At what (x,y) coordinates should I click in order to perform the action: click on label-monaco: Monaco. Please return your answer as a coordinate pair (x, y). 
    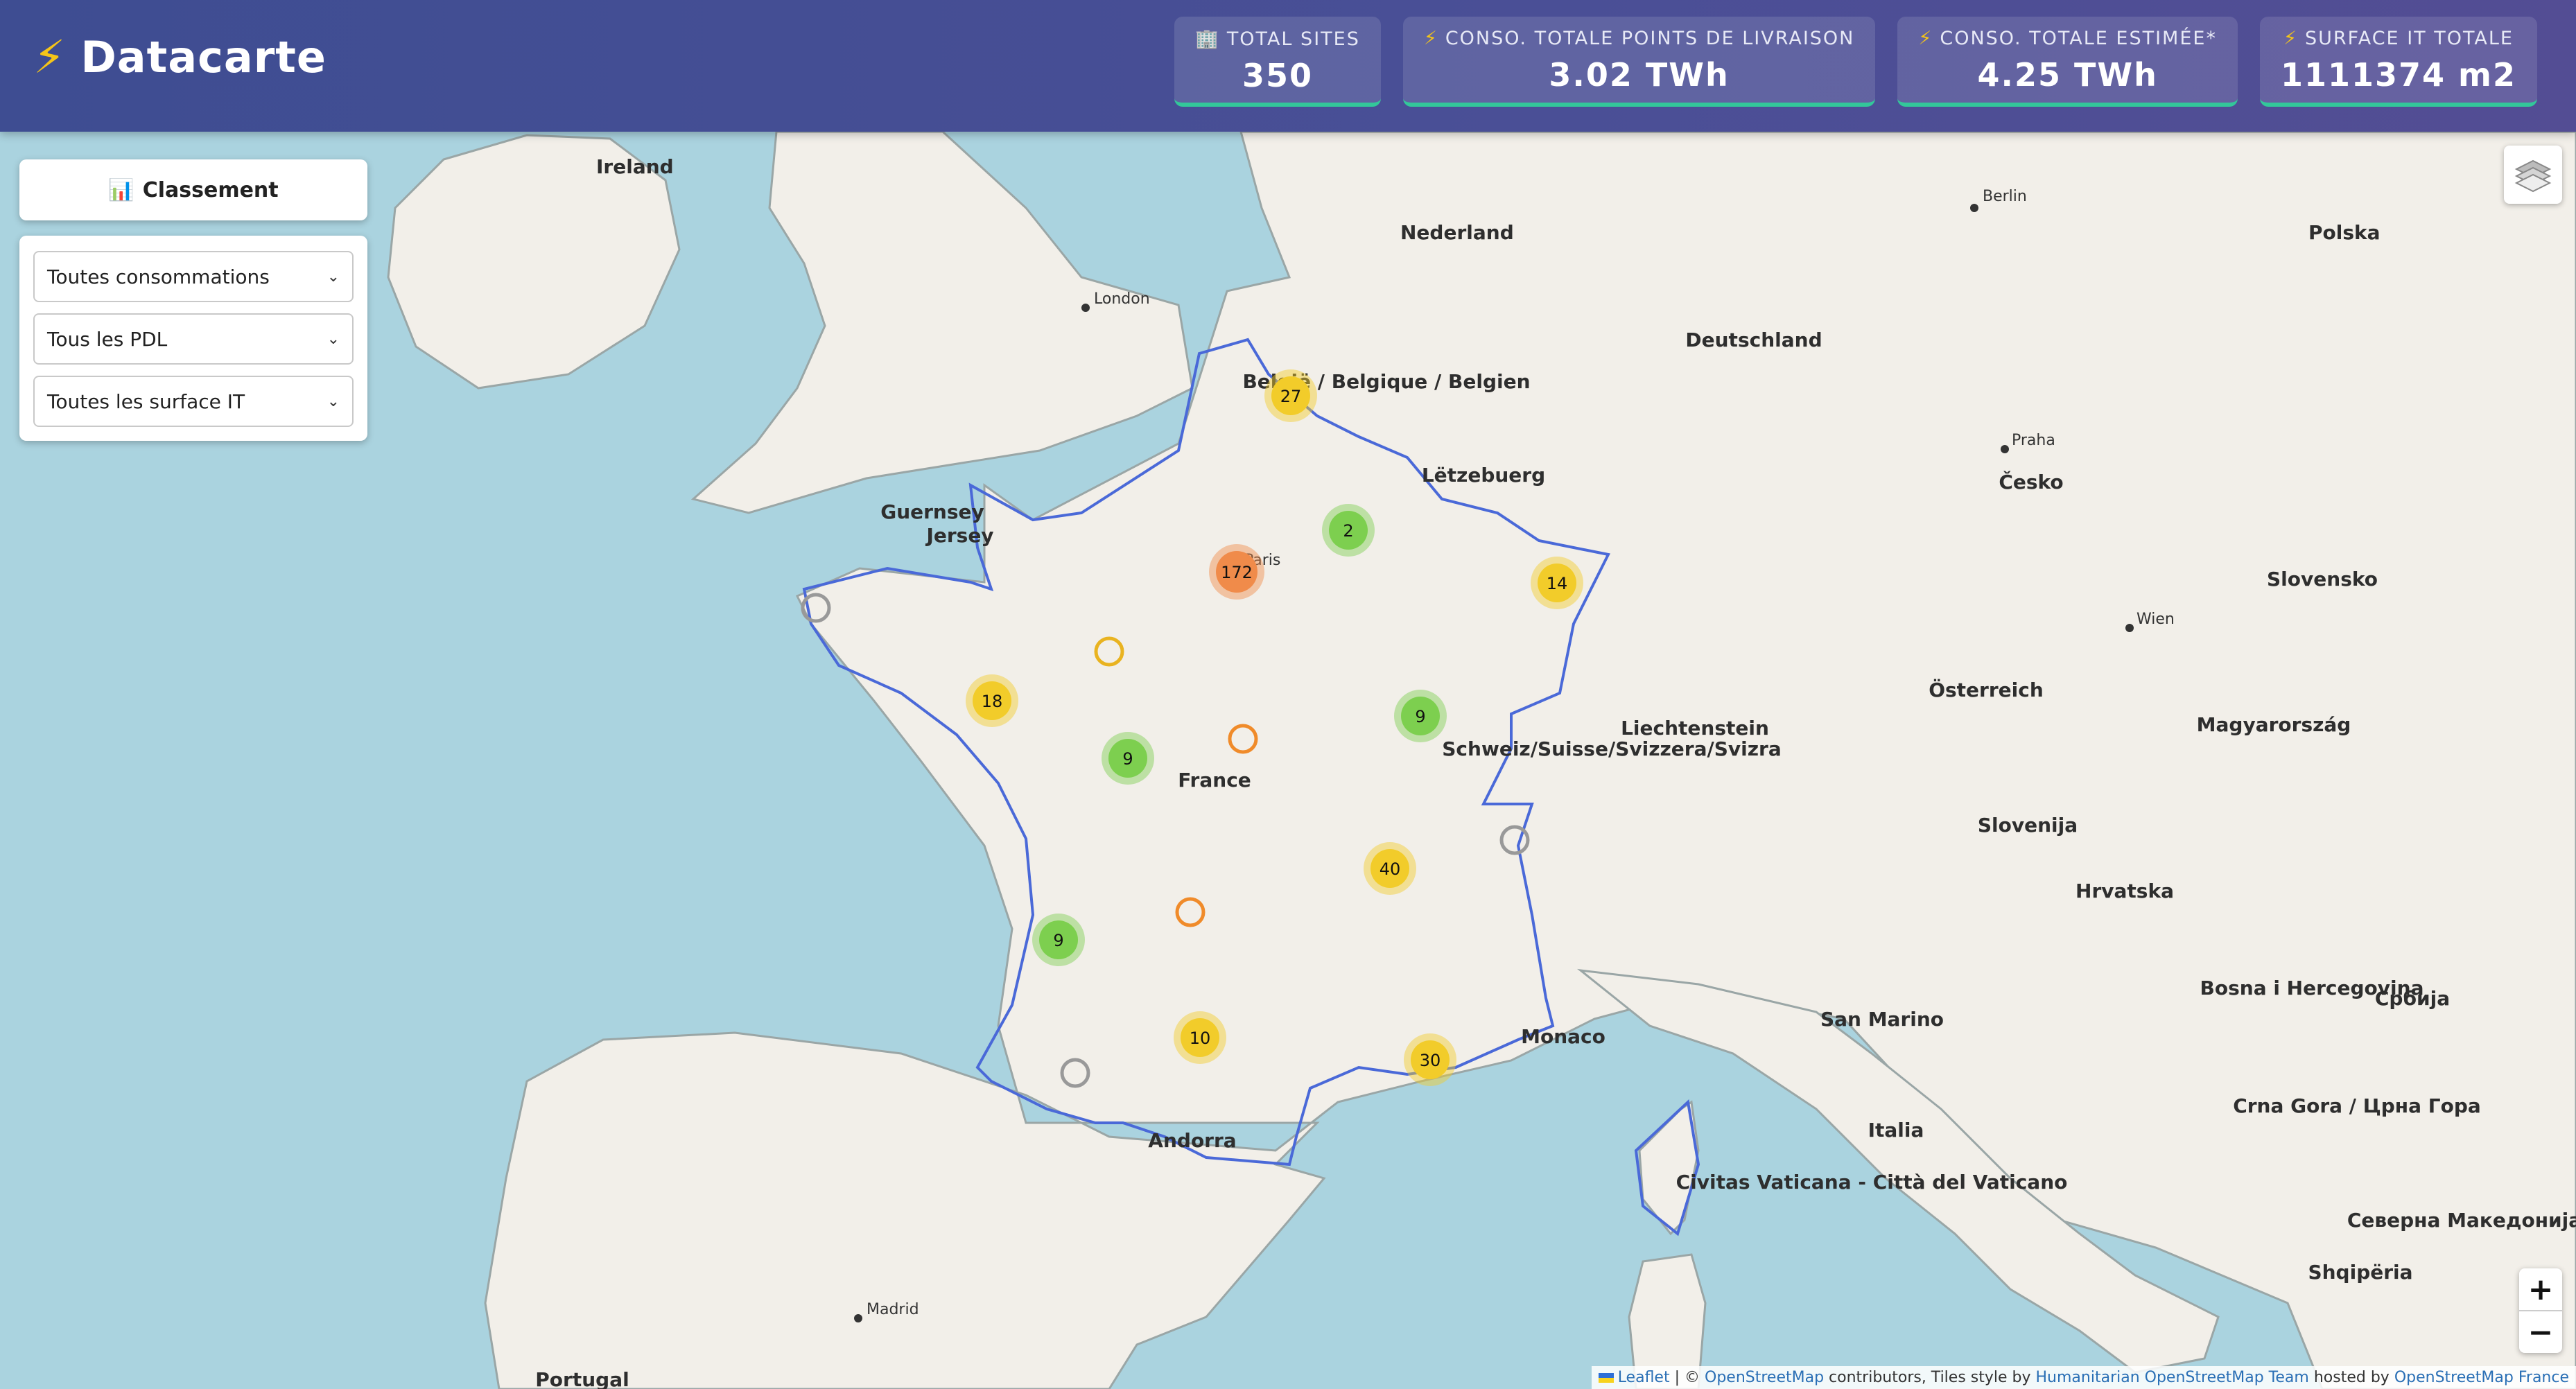
    Looking at the image, I should click on (1563, 1036).